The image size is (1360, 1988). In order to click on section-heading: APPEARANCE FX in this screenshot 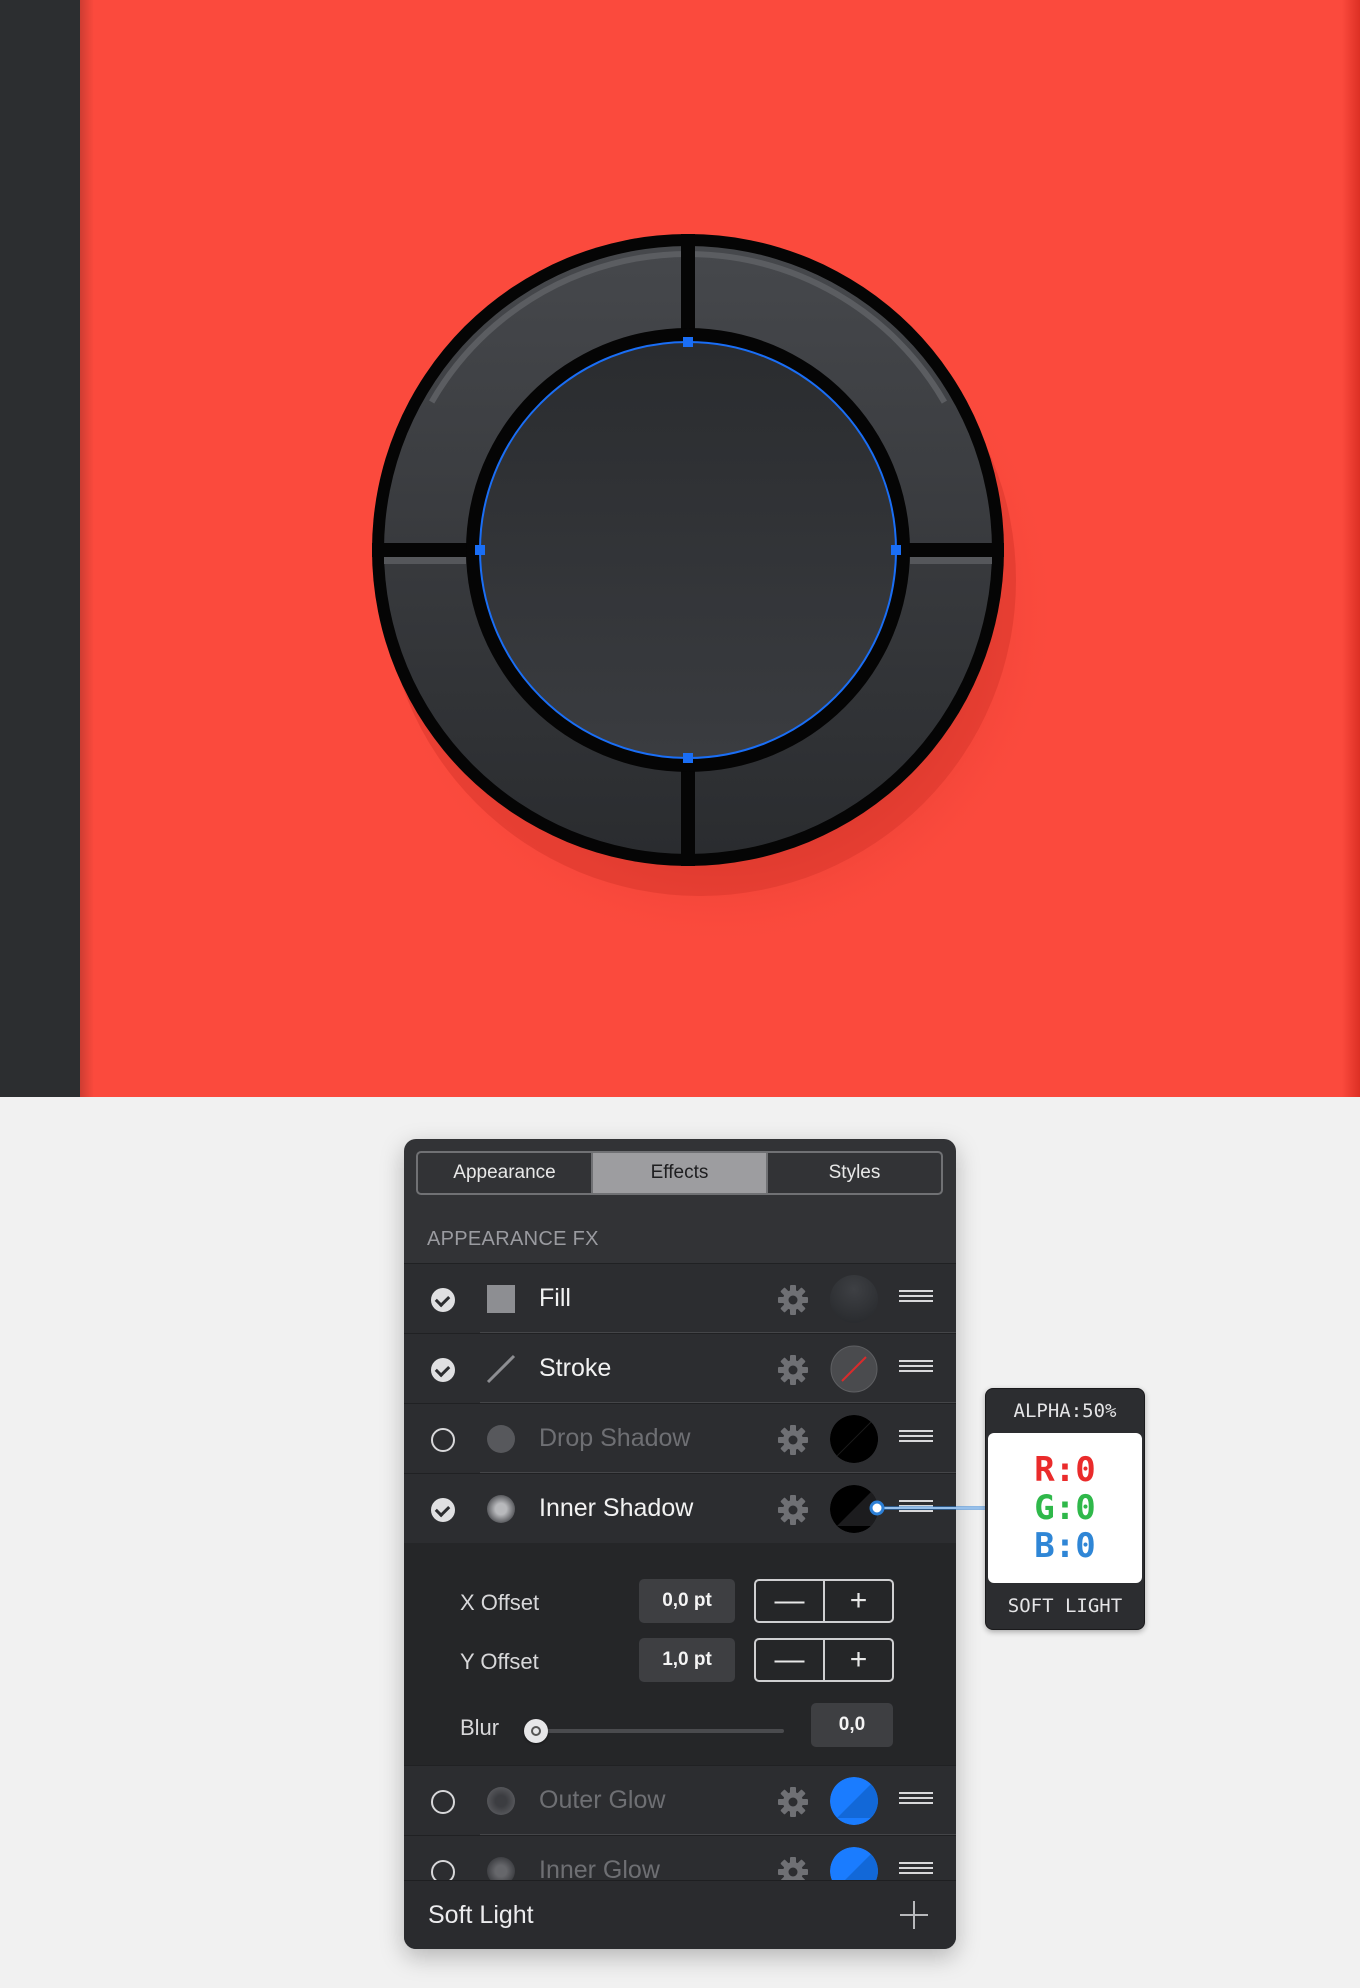, I will do `click(513, 1239)`.